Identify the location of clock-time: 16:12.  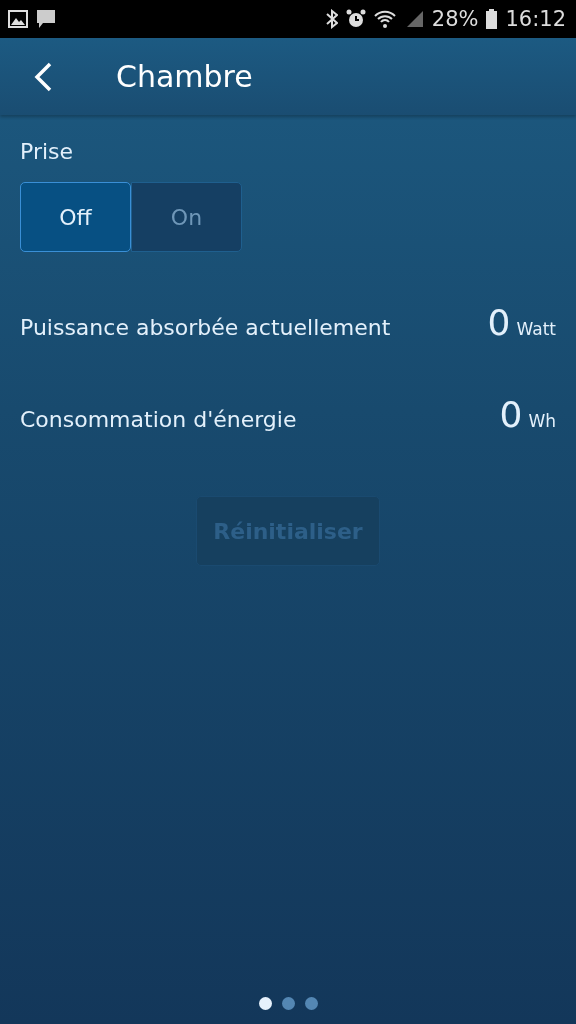
(535, 19).